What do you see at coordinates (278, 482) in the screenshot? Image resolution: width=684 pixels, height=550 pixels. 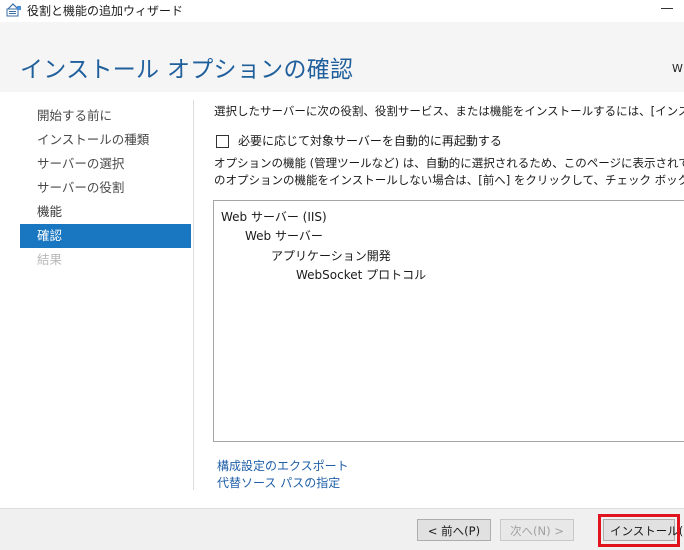 I see `alternate-source-path-link: 代替ソース パスの指定` at bounding box center [278, 482].